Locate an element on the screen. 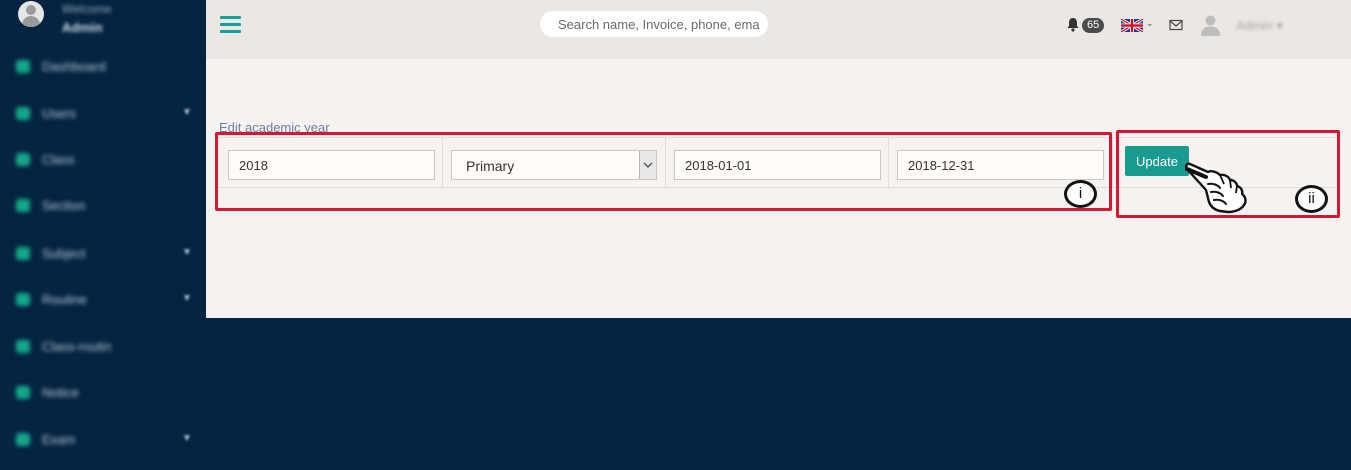 Image resolution: width=1351 pixels, height=470 pixels. subject-icon is located at coordinates (23, 253).